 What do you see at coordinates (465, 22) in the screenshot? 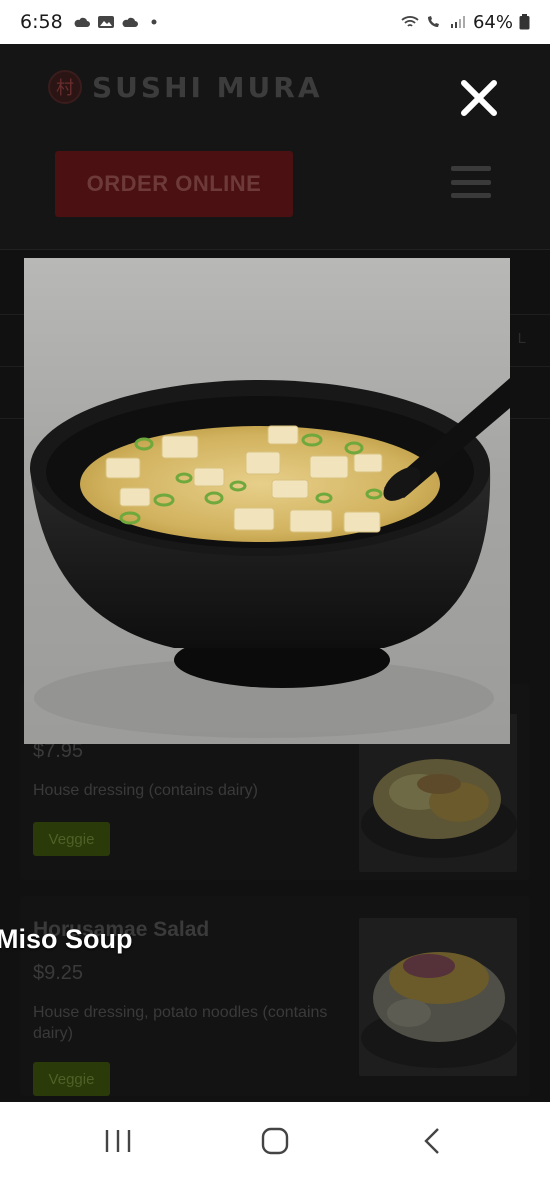
I see `status-right: 64%` at bounding box center [465, 22].